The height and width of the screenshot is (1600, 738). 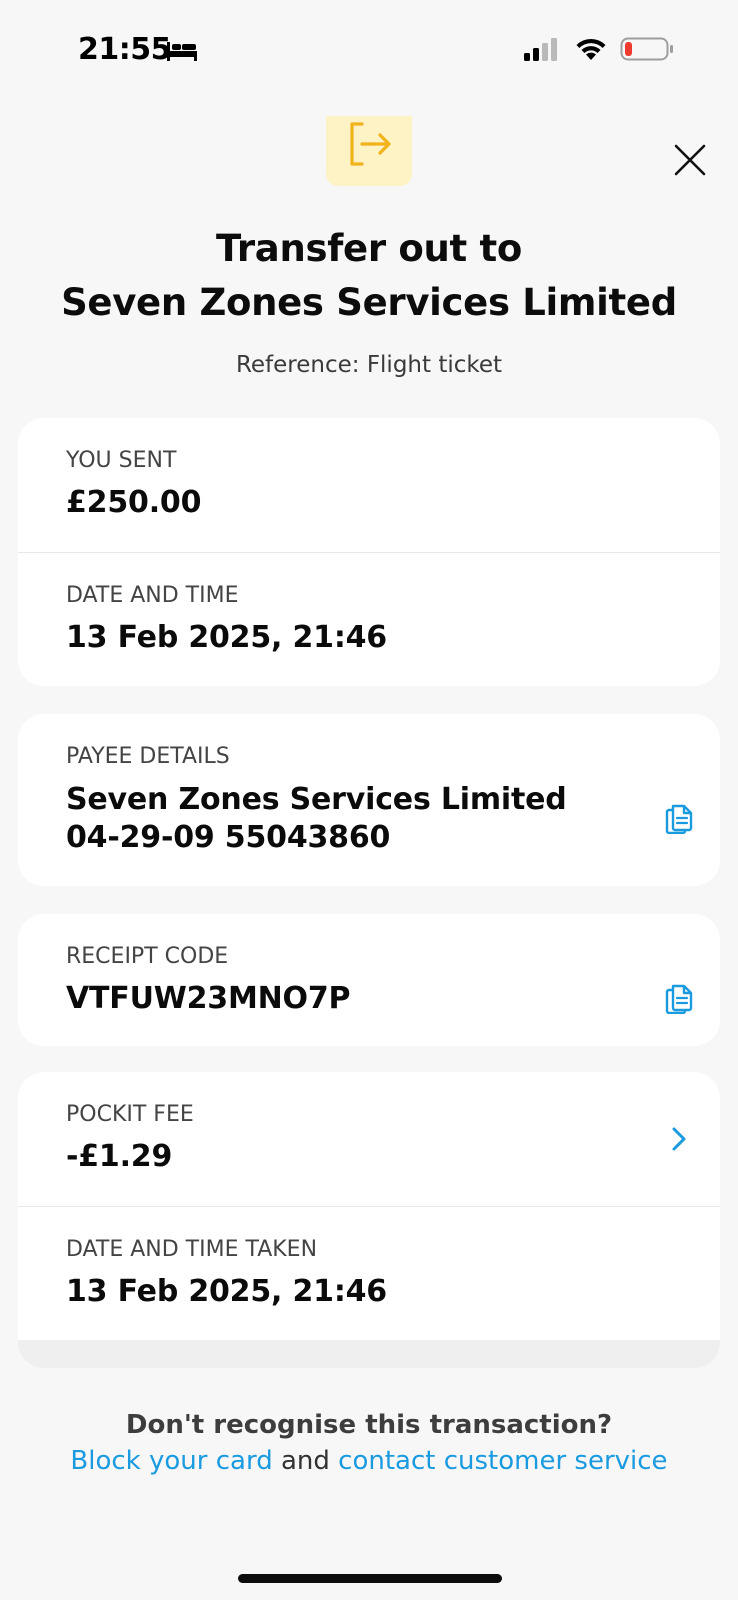 I want to click on date-time-row: DATE AND TIME 13 Feb 2025, 21:46, so click(x=369, y=619).